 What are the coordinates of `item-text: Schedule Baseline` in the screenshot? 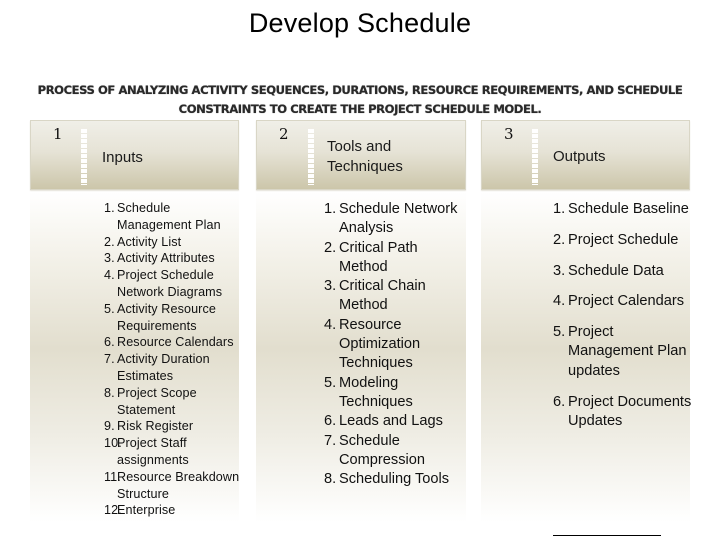 It's located at (628, 209).